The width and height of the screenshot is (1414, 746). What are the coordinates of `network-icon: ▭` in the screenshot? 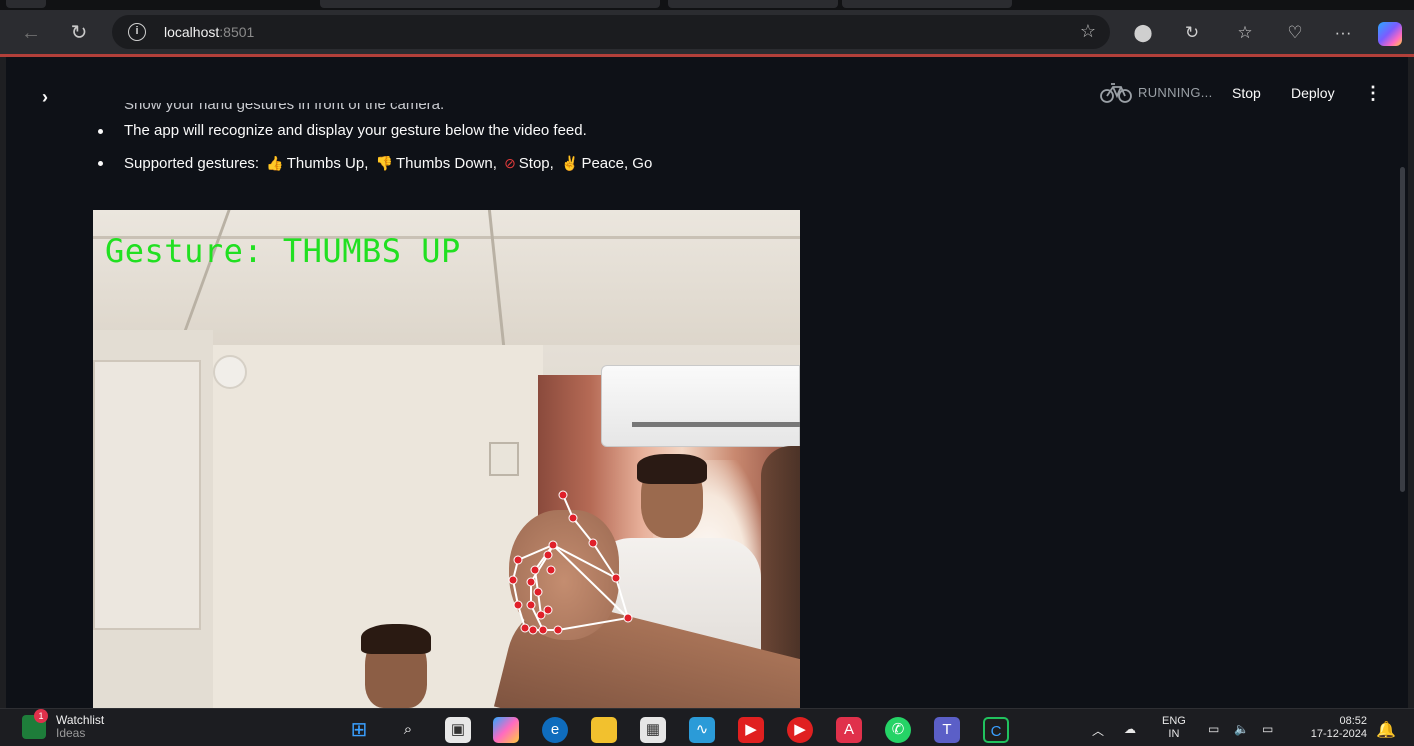 It's located at (1213, 729).